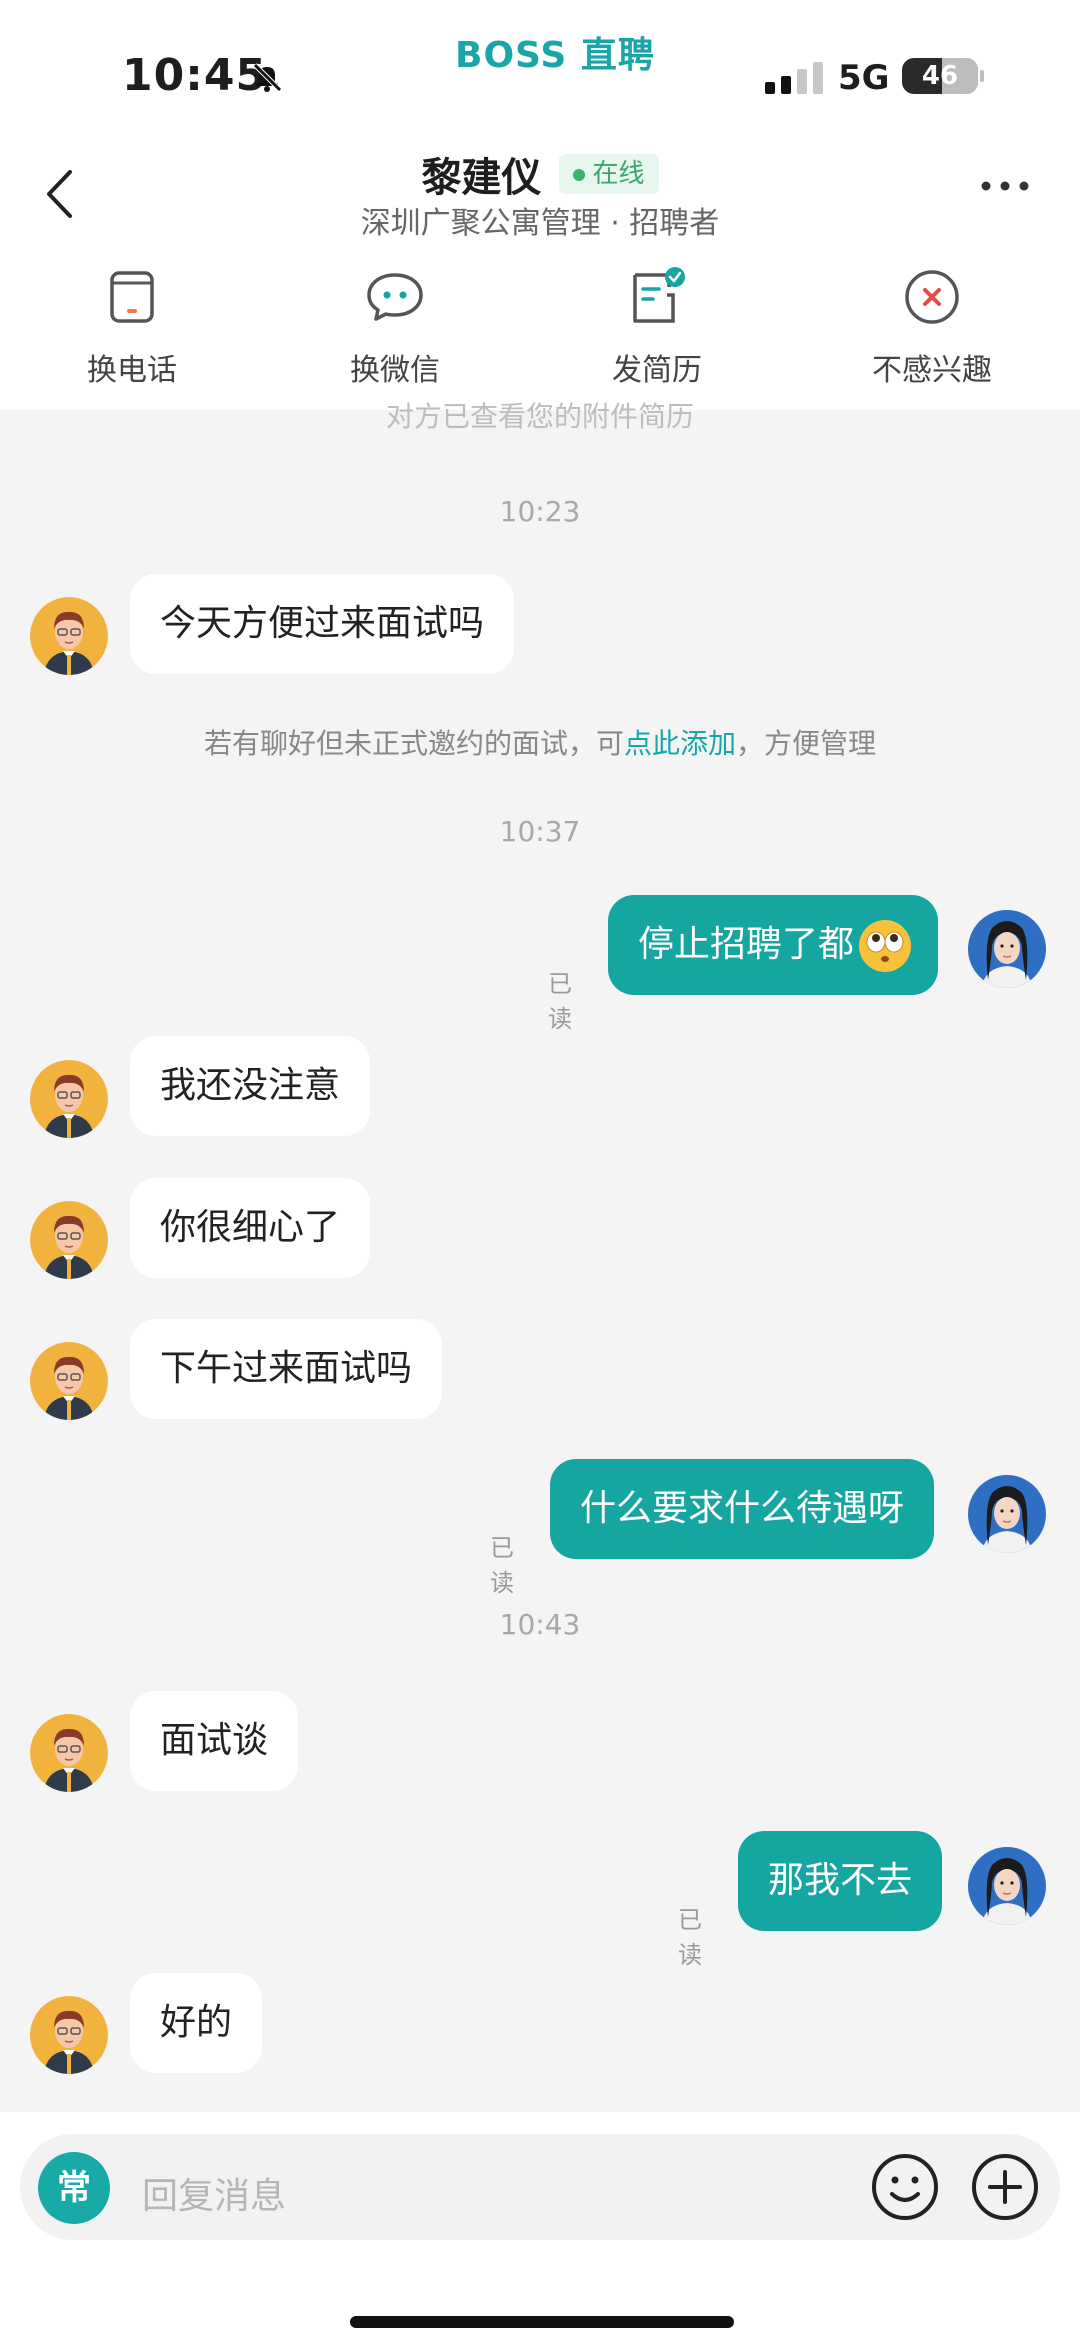  I want to click on message-input-bar: 常 回复消息, so click(540, 2229).